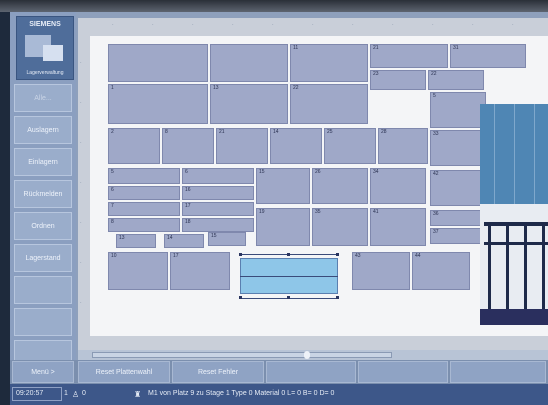 Image resolution: width=548 pixels, height=405 pixels. Describe the element at coordinates (45, 73) in the screenshot. I see `logo-subtitle: Lagerverwaltung` at that location.